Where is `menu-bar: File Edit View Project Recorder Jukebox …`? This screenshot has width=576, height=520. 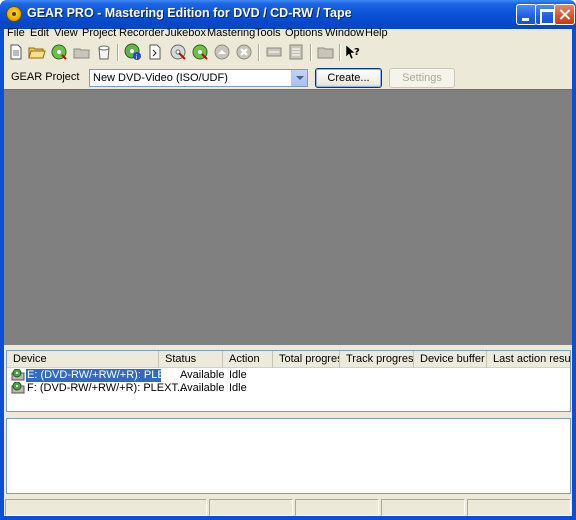 menu-bar: File Edit View Project Recorder Jukebox … is located at coordinates (288, 34).